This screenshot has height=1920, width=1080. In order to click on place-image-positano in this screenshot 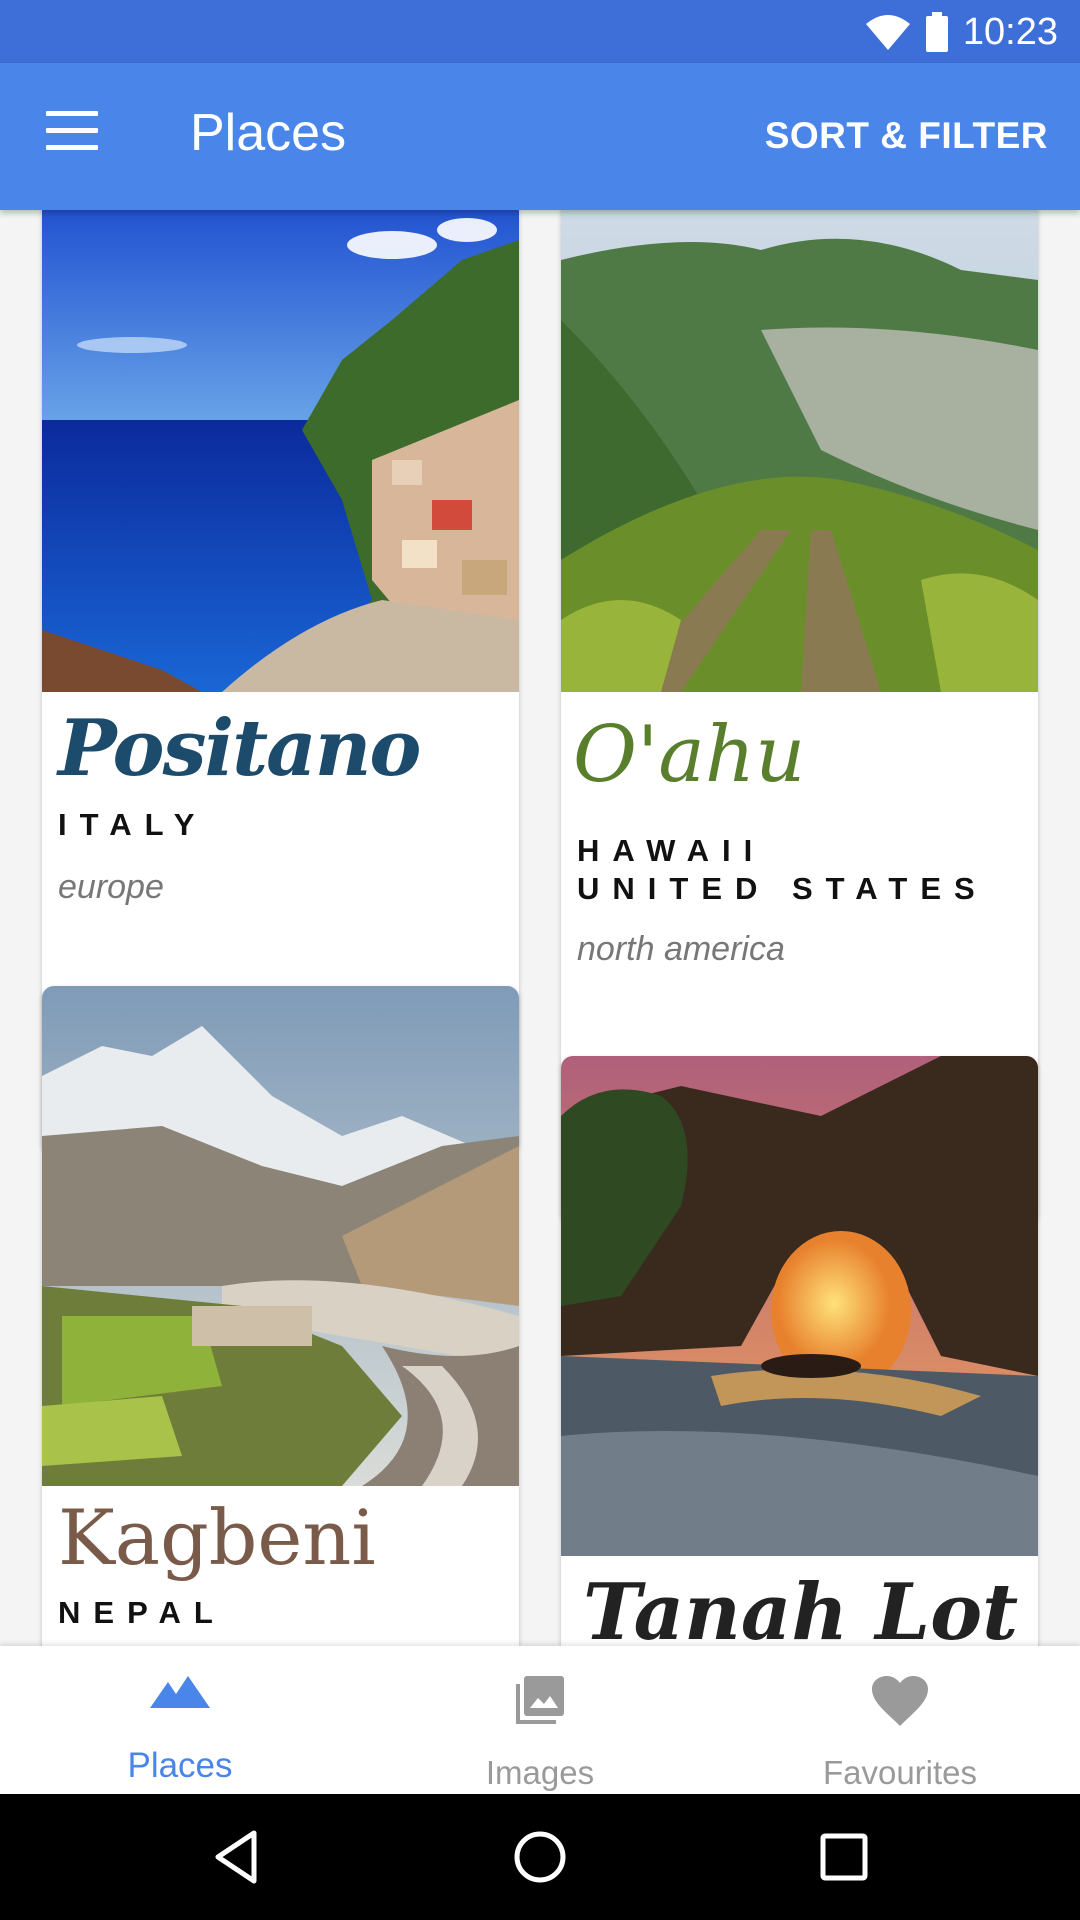, I will do `click(280, 451)`.